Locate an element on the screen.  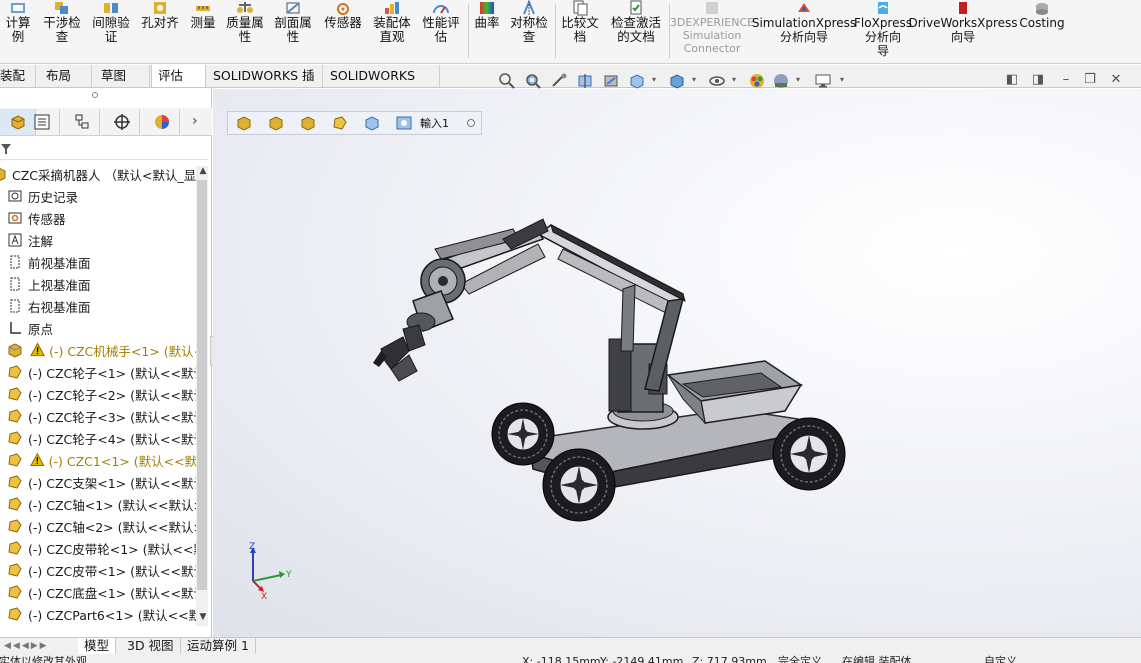
scroll-up-icon: ▲ is located at coordinates (203, 171).